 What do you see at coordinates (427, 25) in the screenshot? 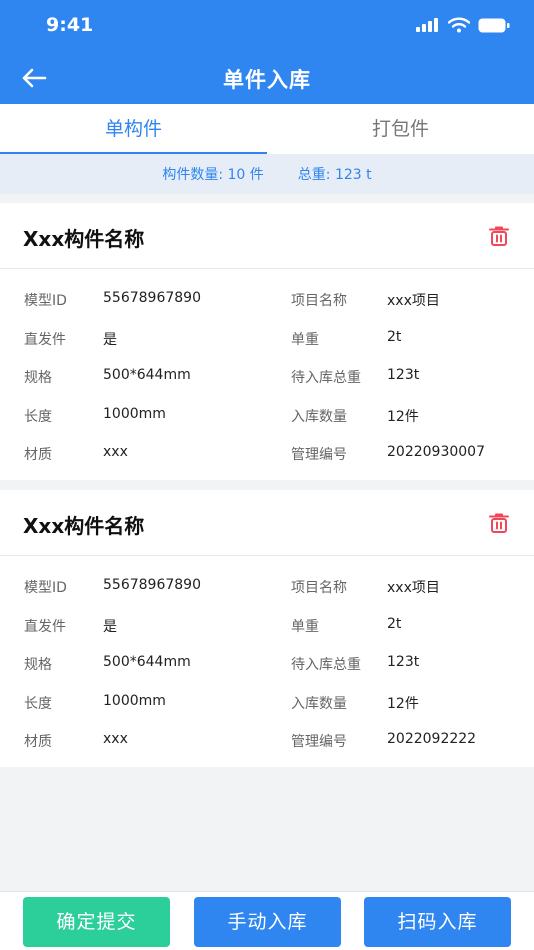
I see `signal-icon` at bounding box center [427, 25].